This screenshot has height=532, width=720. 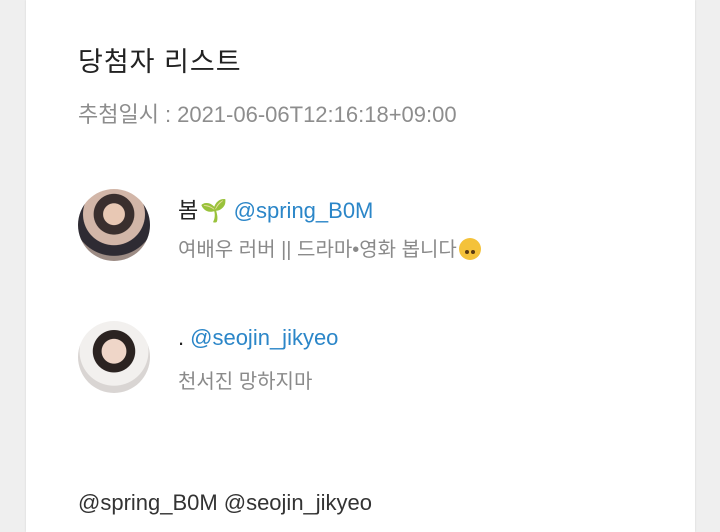 I want to click on winner-info: 봄🌱 @spring_B0M 여배우 러버 || 드라마•영화 봅니다, so click(x=329, y=227).